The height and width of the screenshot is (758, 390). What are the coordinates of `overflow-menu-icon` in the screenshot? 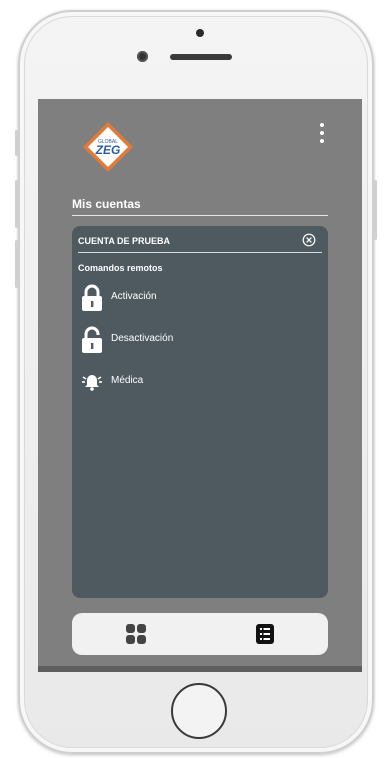 It's located at (322, 133).